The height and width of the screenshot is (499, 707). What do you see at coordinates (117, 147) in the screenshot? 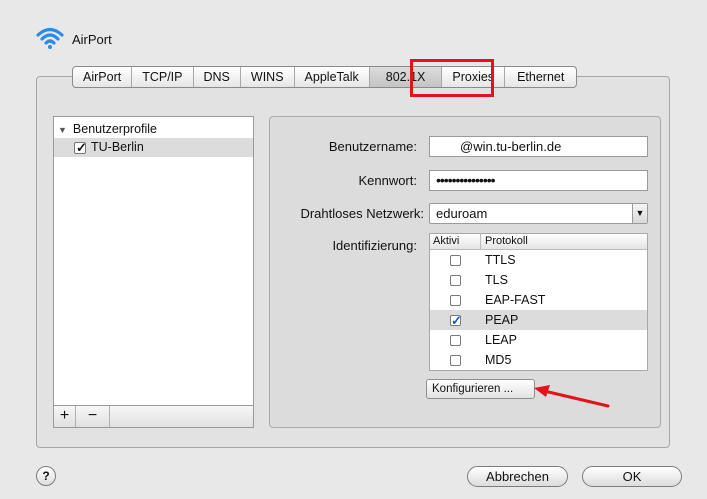
I see `profile-label: TU-Berlin` at bounding box center [117, 147].